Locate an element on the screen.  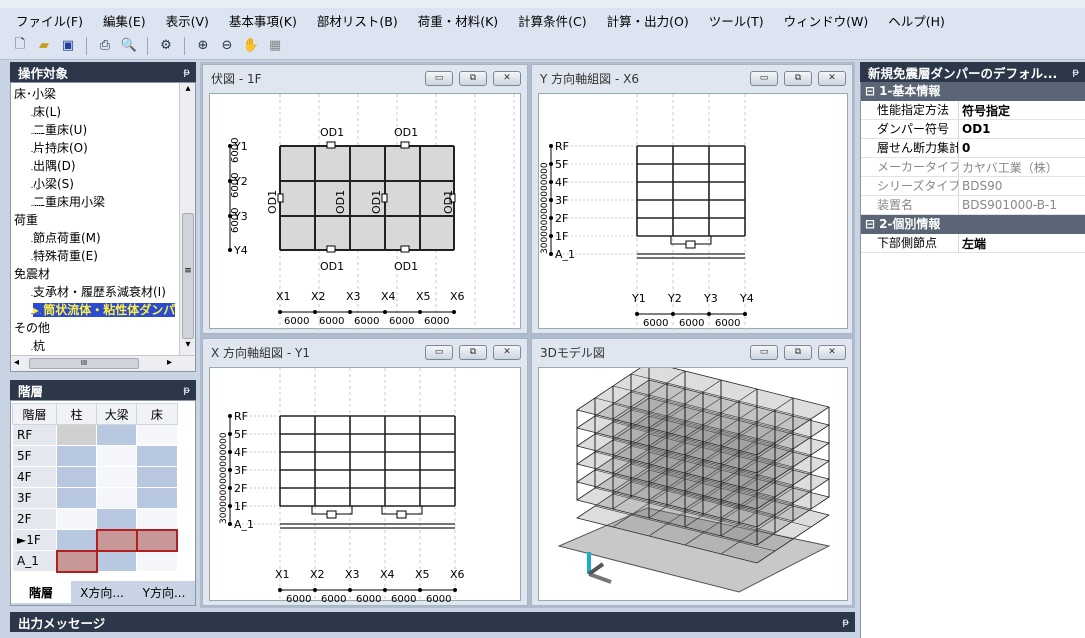
floor-row: 2F is located at coordinates (94, 519).